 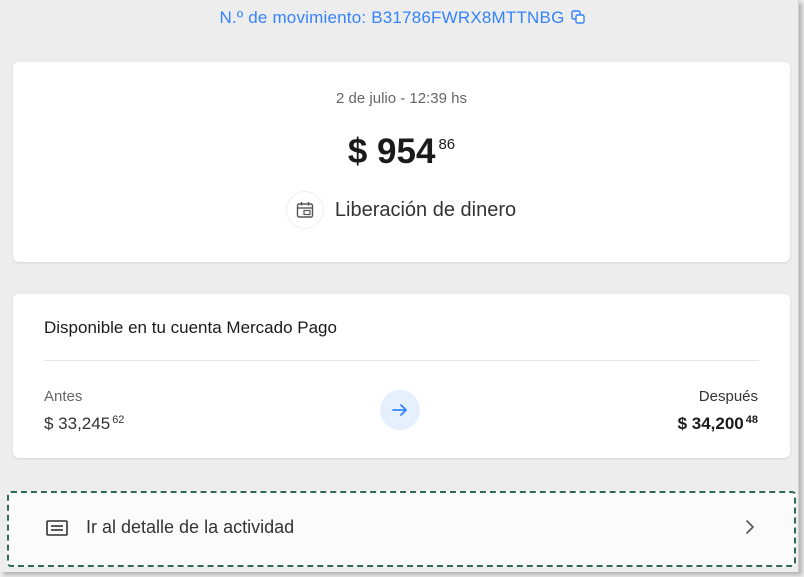 I want to click on calendar-money-icon, so click(x=304, y=210).